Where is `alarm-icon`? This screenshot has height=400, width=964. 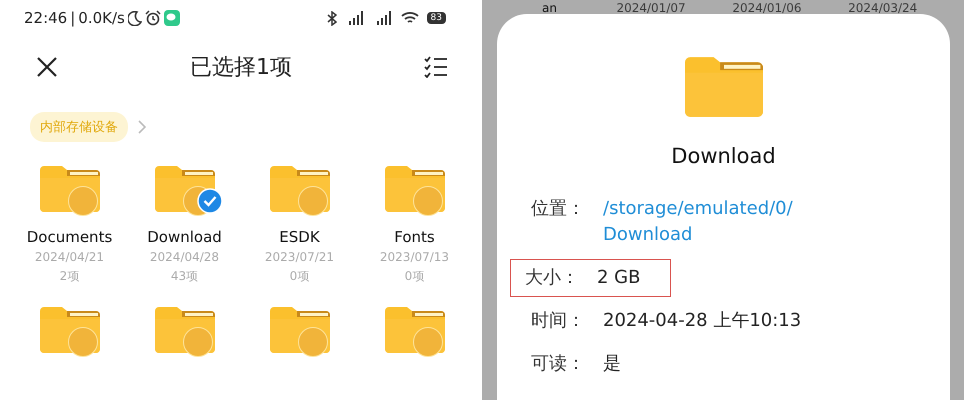
alarm-icon is located at coordinates (152, 18).